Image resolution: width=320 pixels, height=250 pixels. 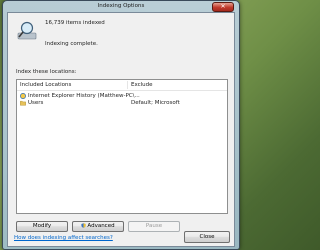 I want to click on close-icon: ✕, so click(x=223, y=6).